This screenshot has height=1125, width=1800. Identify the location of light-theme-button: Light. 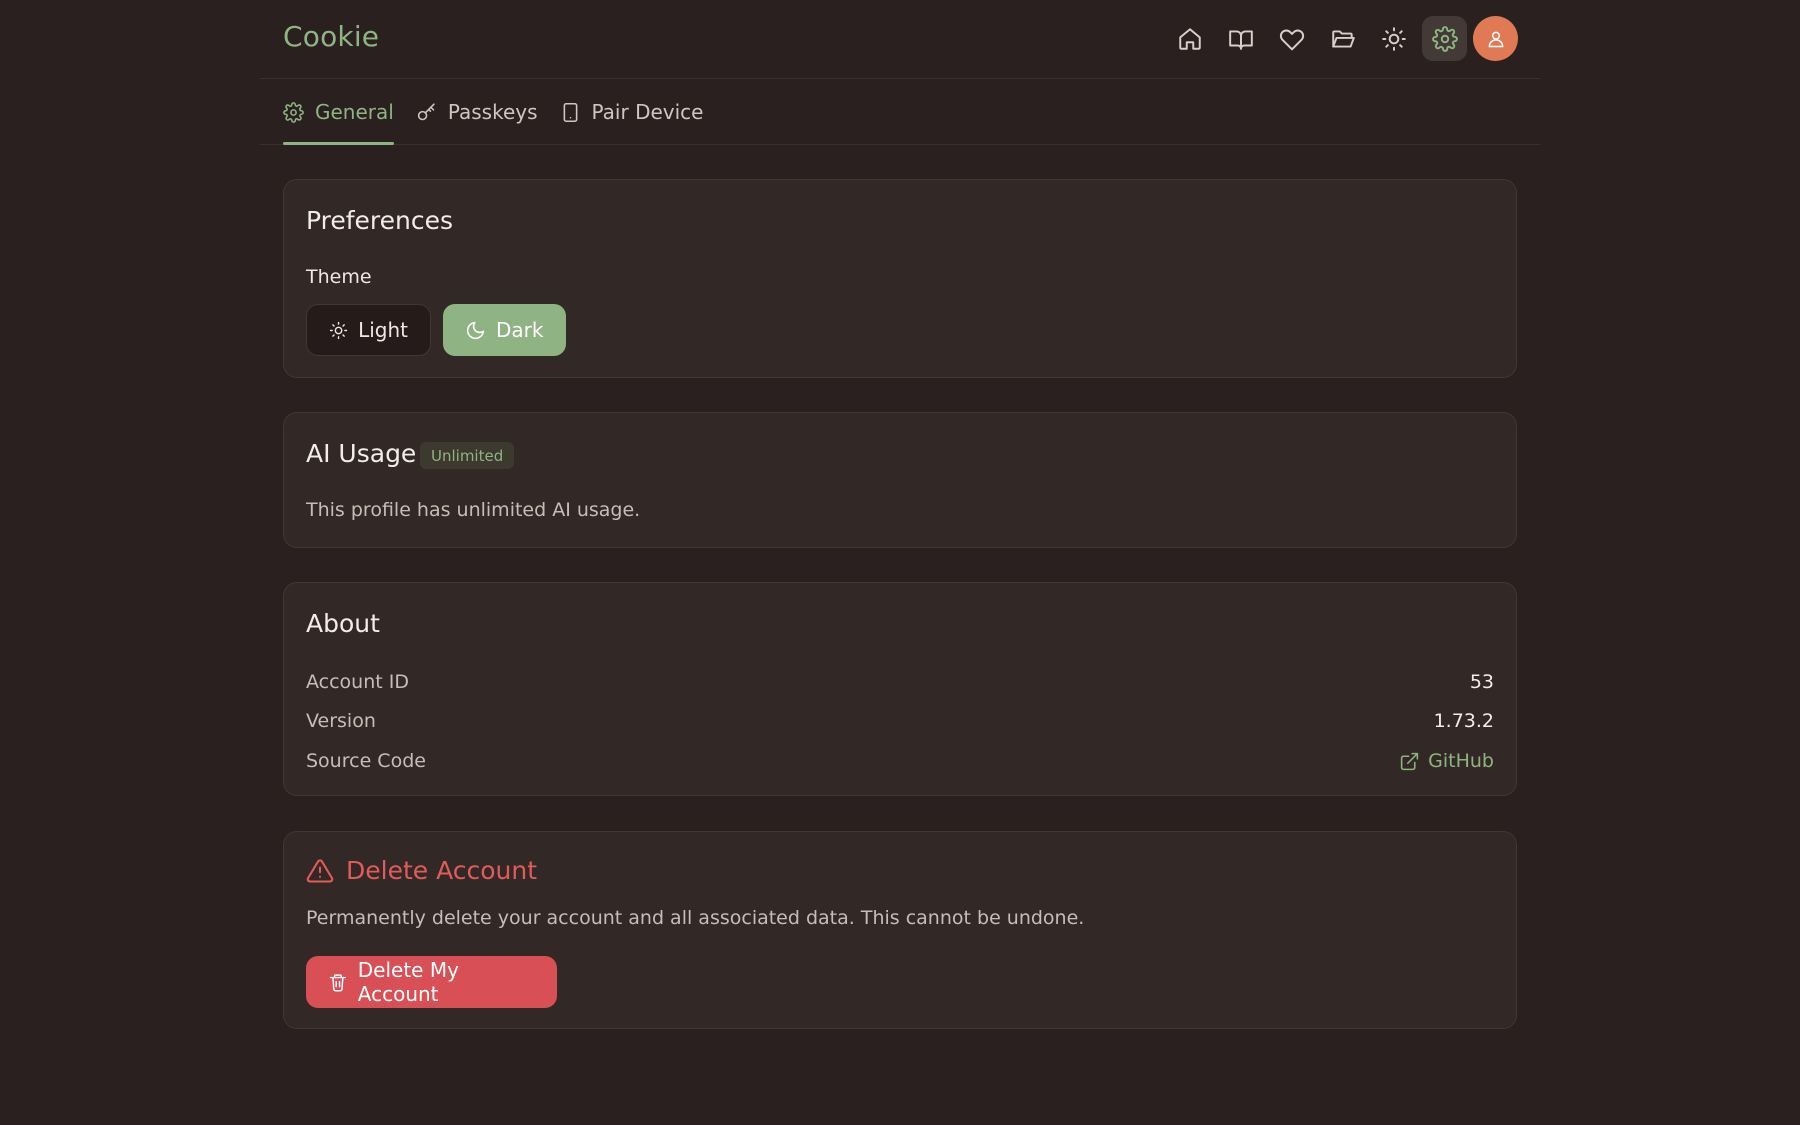
(368, 330).